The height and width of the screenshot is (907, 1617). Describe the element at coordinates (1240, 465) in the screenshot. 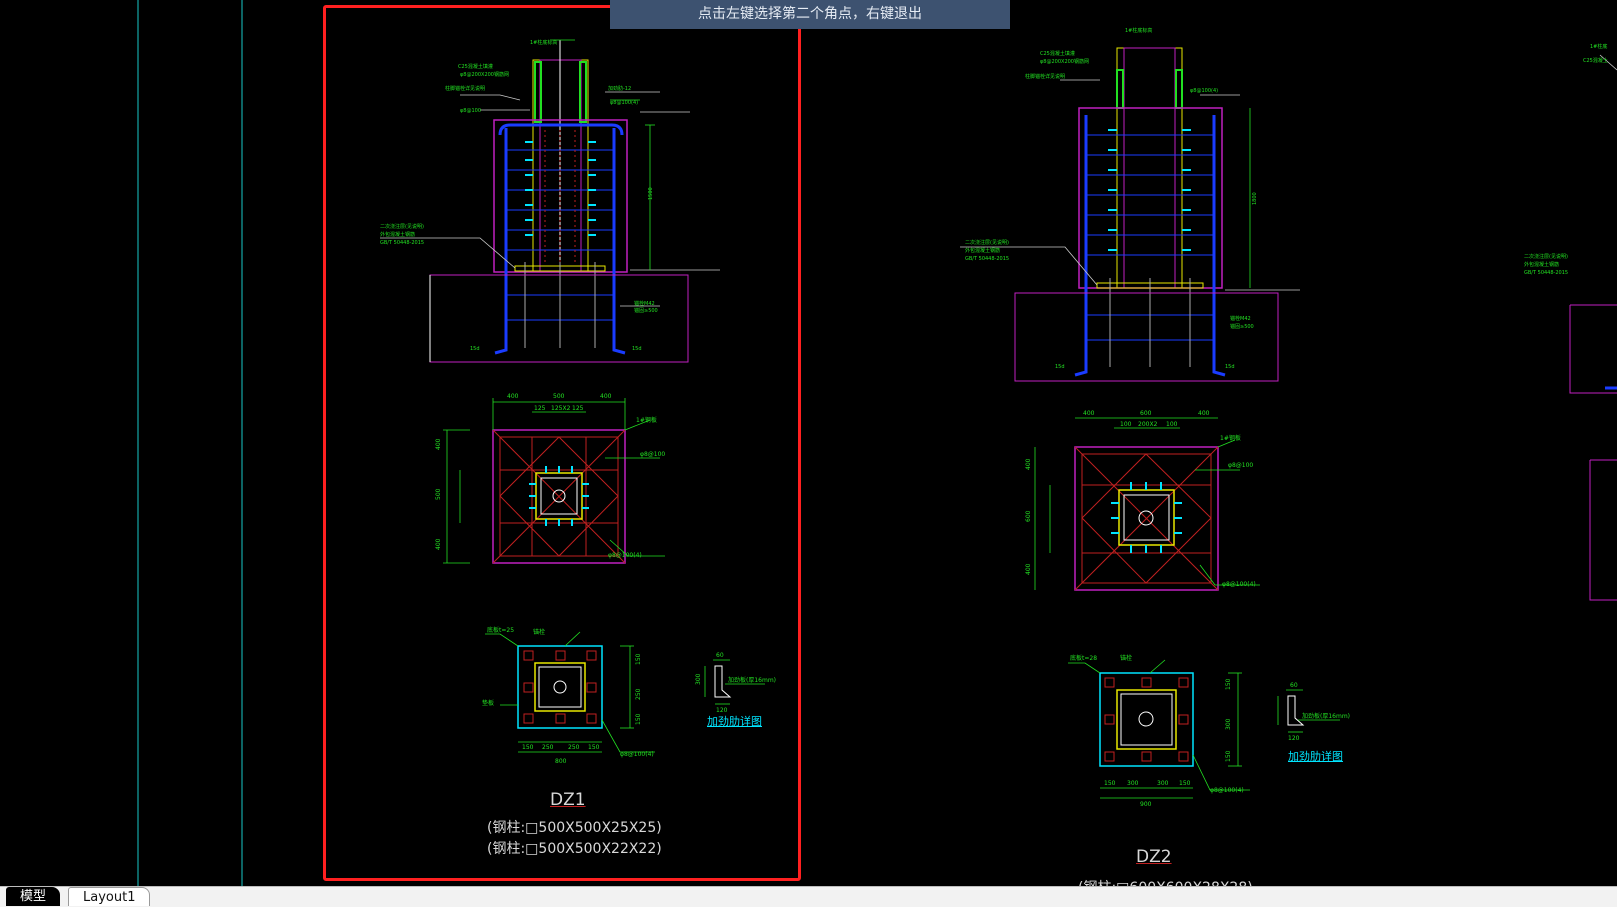

I see `svg-text: φ8@100` at that location.